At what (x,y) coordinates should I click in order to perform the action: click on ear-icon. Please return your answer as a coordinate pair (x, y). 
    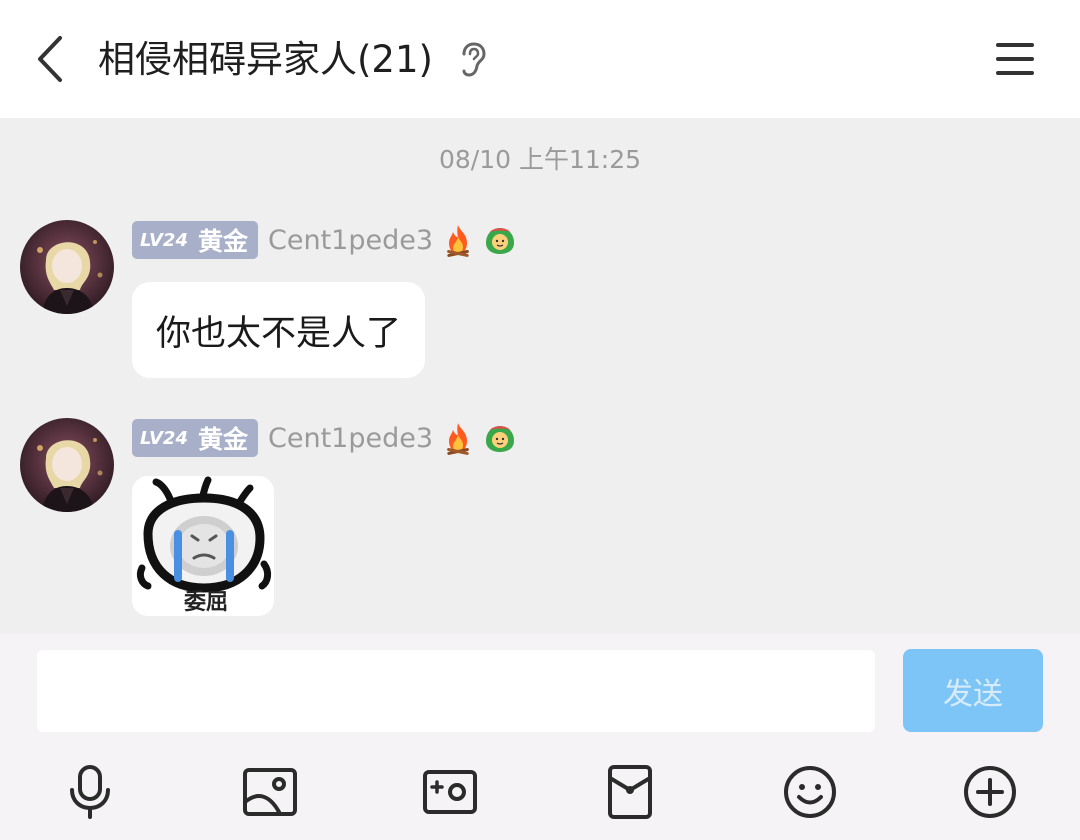
    Looking at the image, I should click on (473, 60).